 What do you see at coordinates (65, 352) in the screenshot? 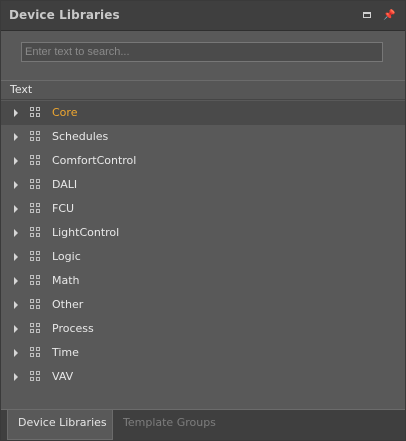
I see `tree-row-label: Time` at bounding box center [65, 352].